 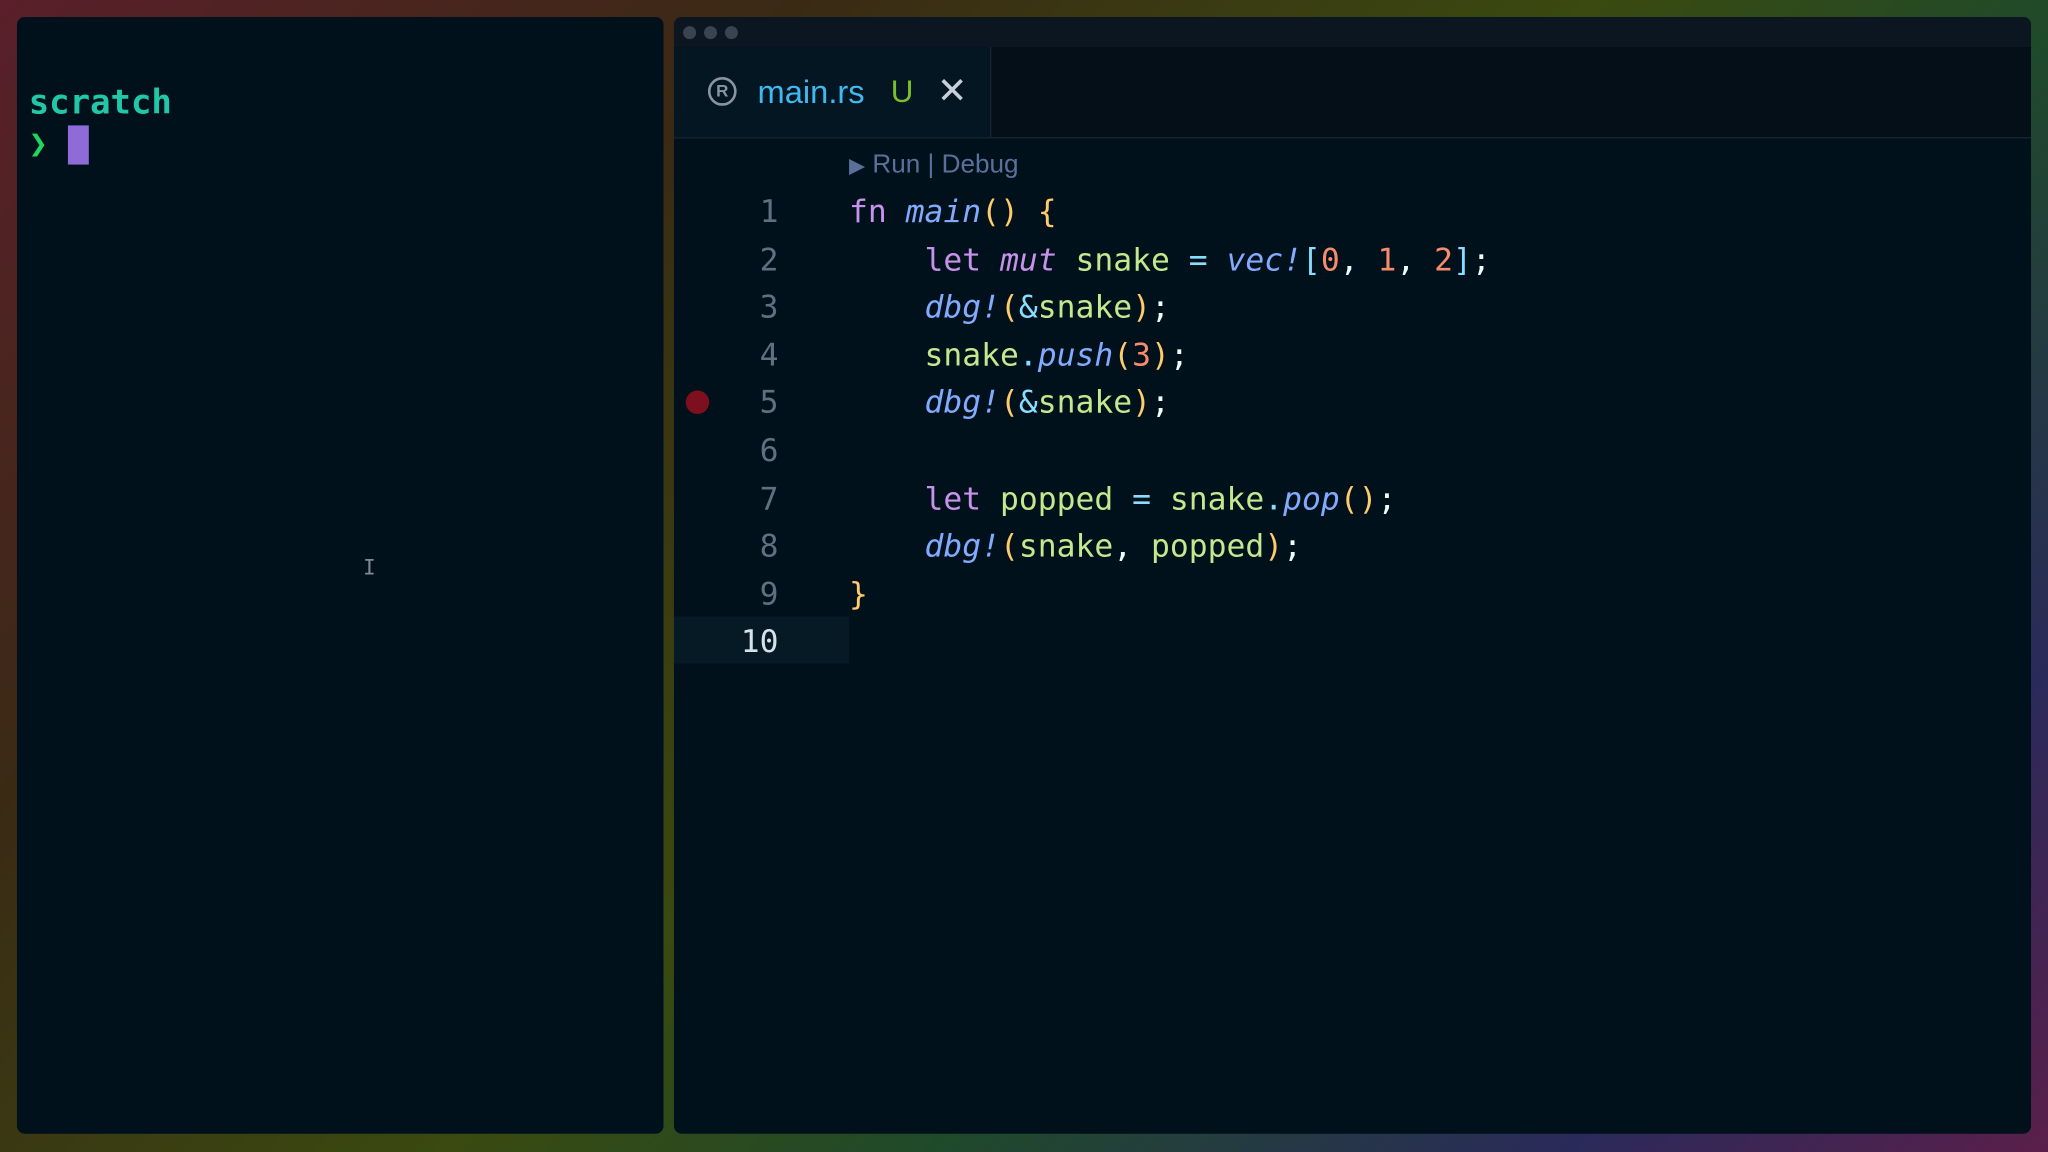 What do you see at coordinates (811, 93) in the screenshot?
I see `tab-filename: main.rs` at bounding box center [811, 93].